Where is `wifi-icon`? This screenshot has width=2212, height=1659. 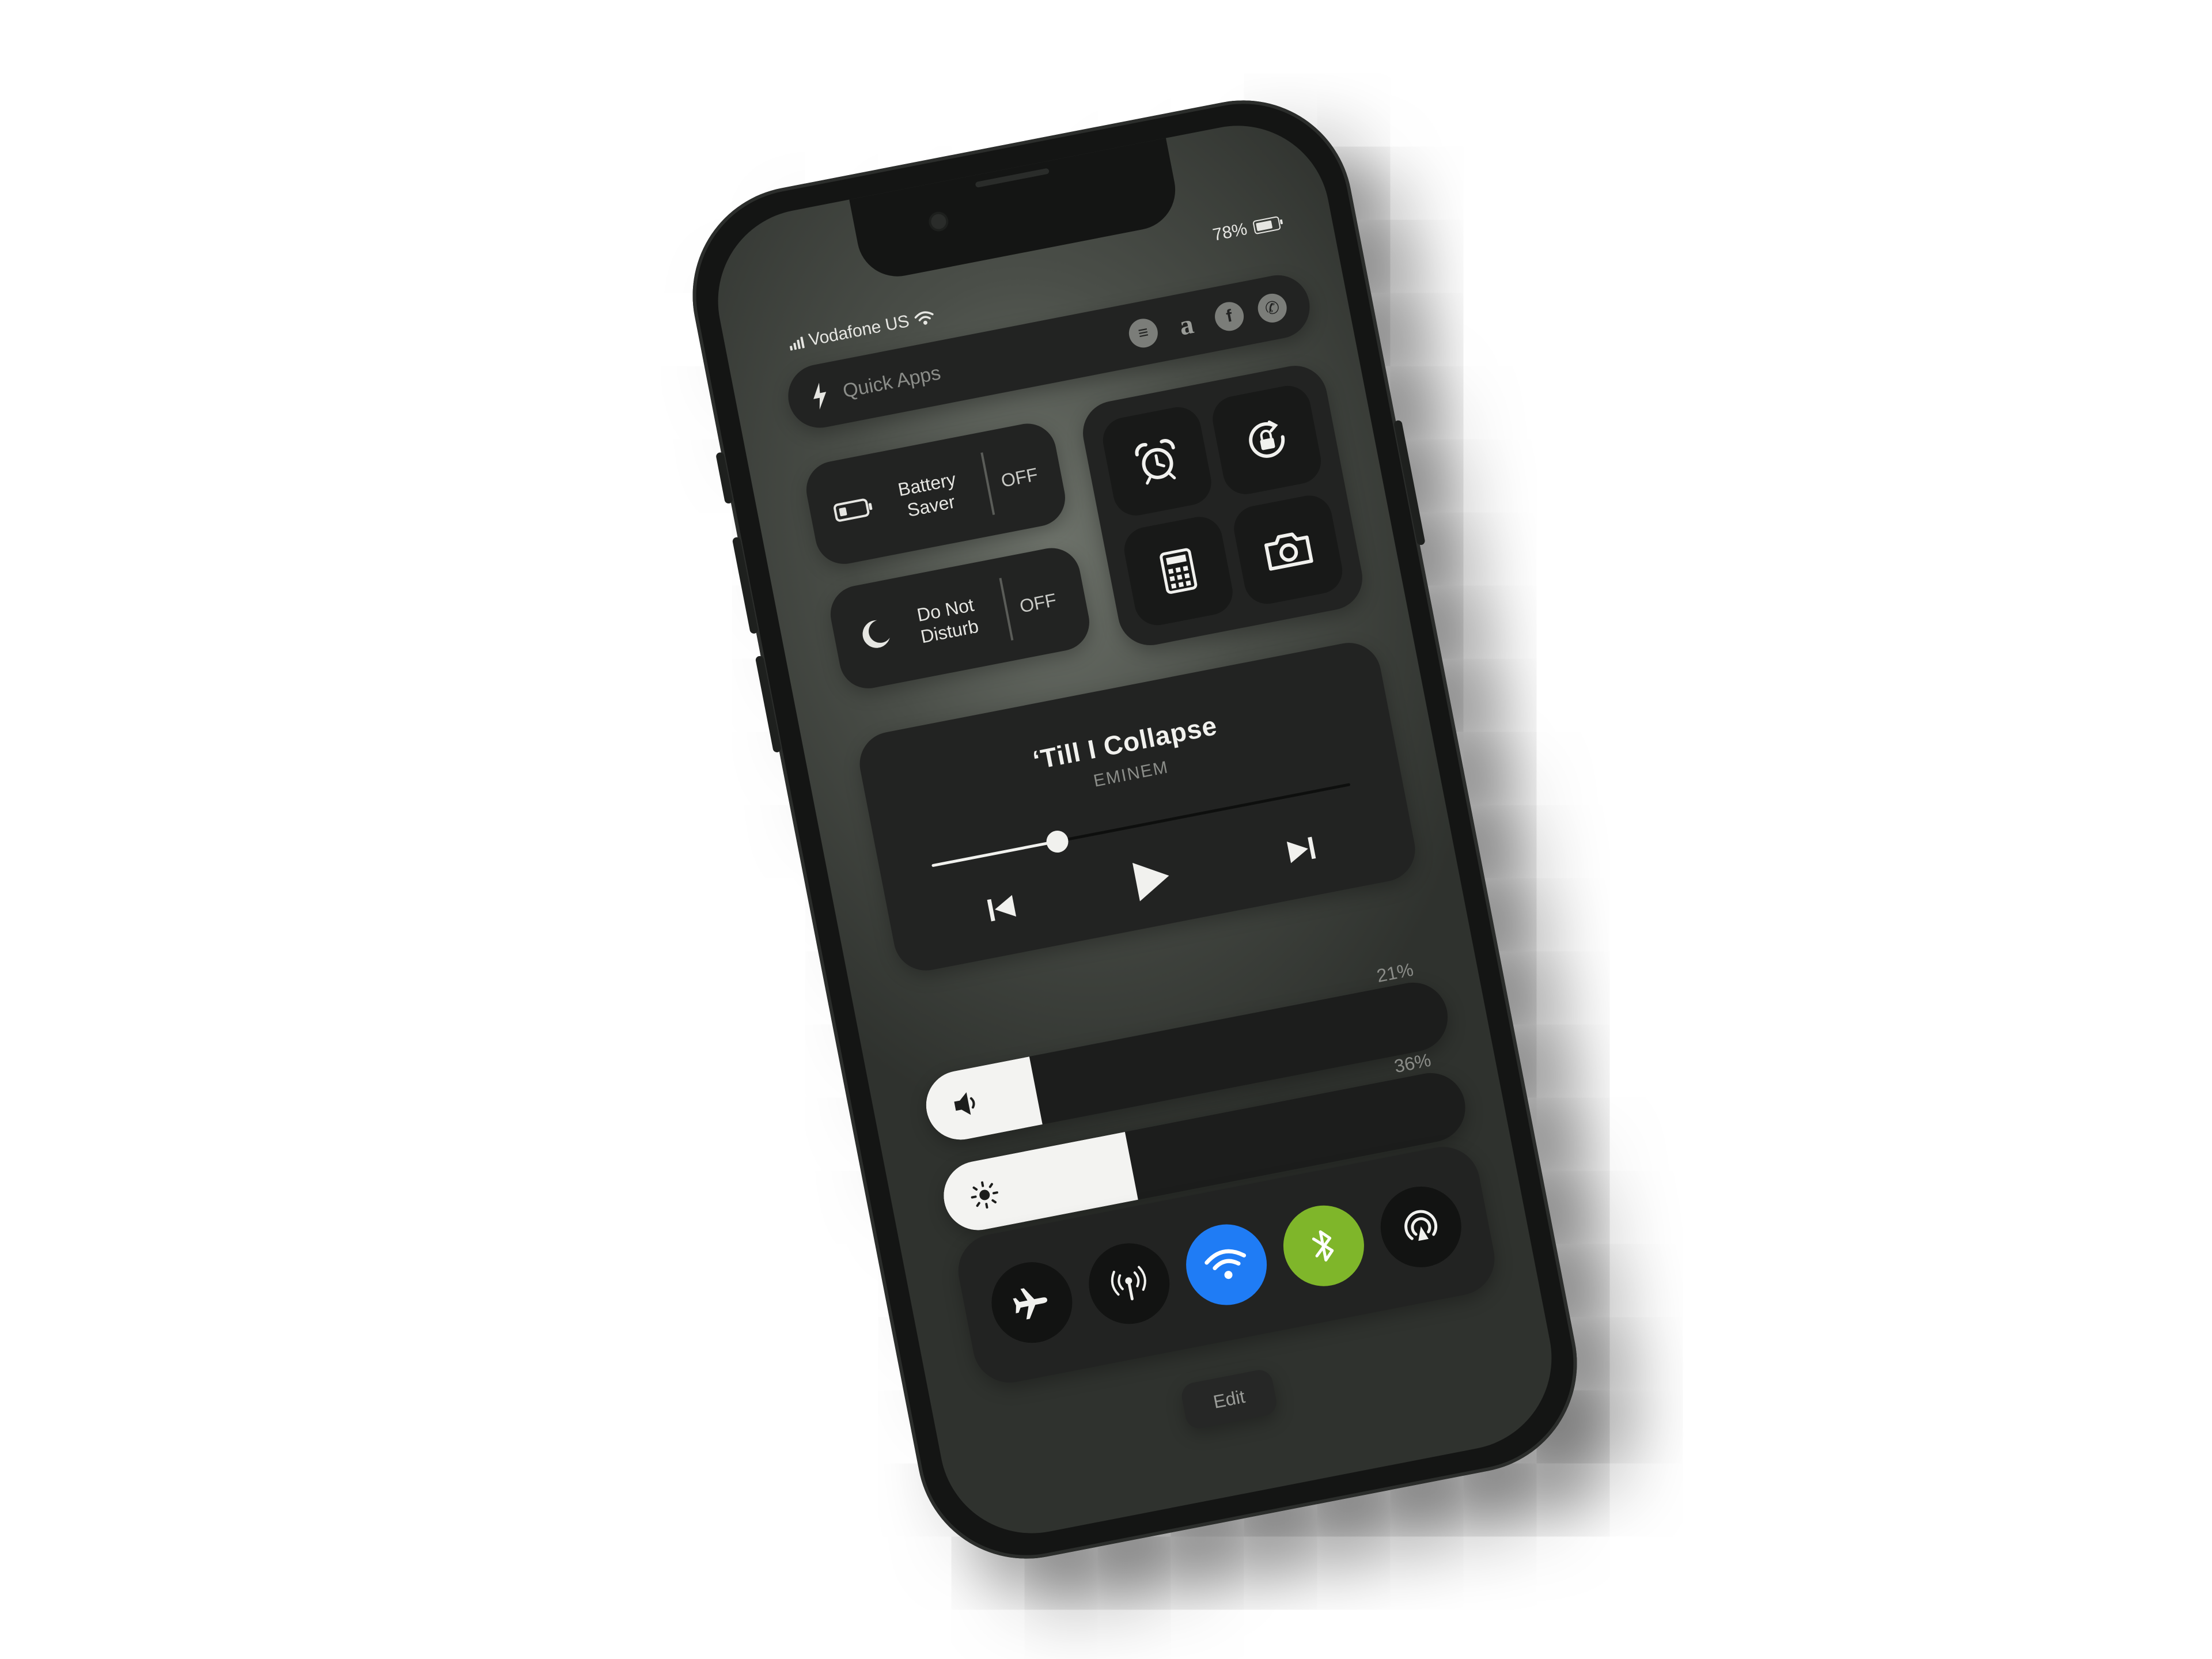 wifi-icon is located at coordinates (1226, 1264).